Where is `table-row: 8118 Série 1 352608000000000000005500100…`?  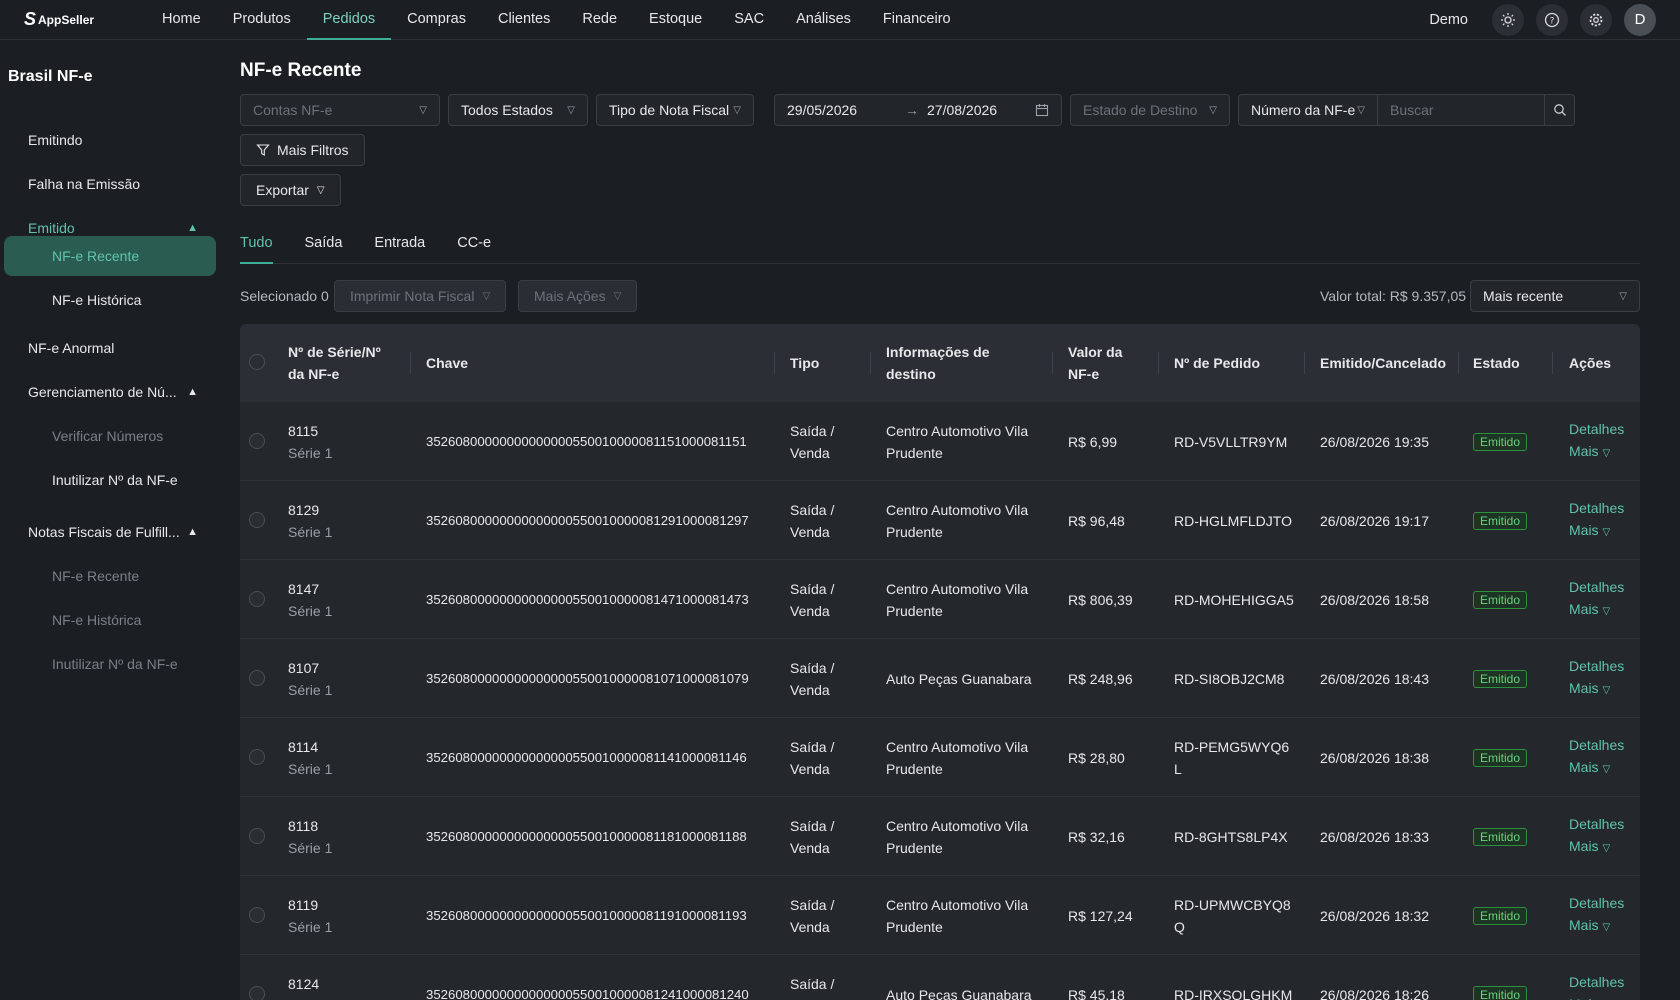 table-row: 8118 Série 1 352608000000000000005500100… is located at coordinates (940, 836).